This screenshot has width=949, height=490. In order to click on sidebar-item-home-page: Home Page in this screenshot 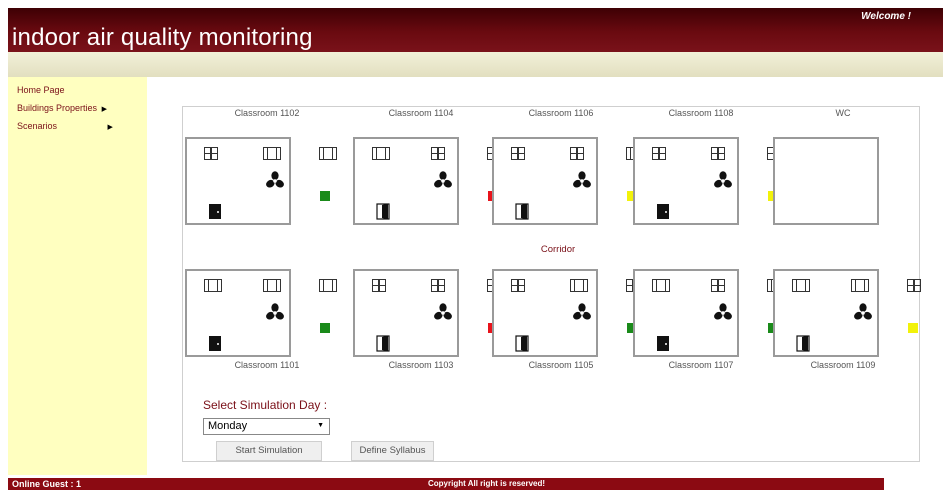, I will do `click(41, 90)`.